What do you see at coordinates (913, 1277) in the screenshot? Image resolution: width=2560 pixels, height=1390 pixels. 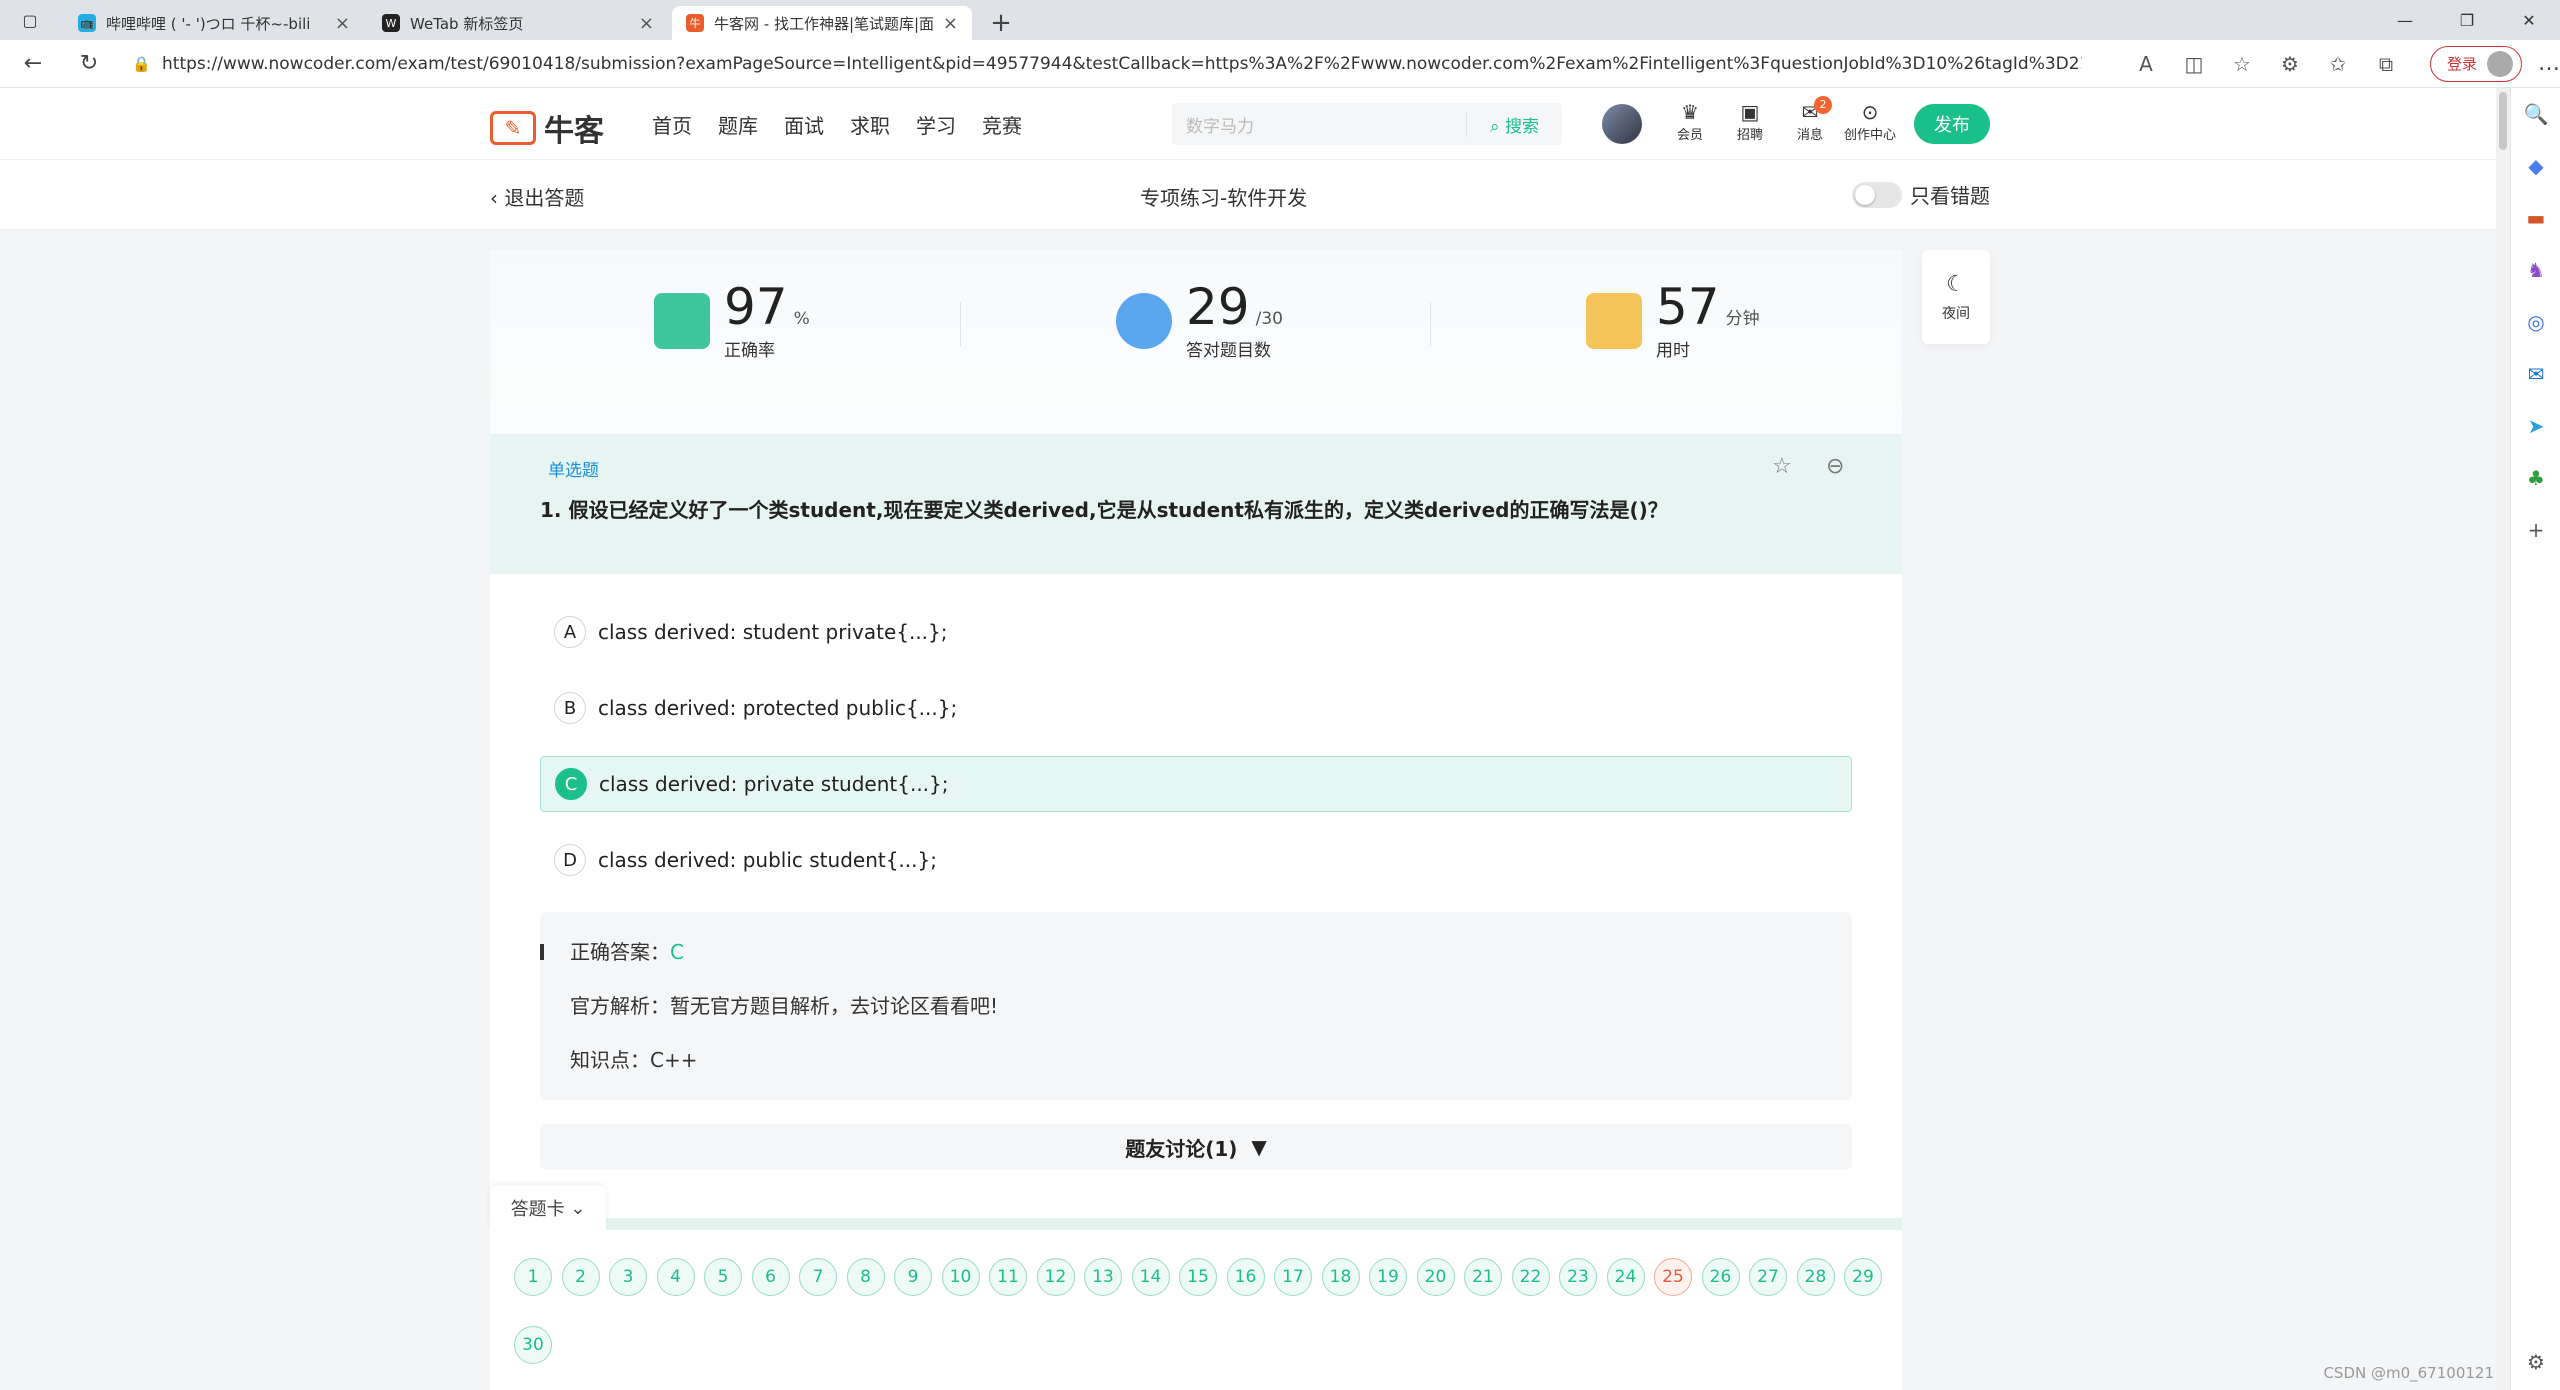 I see `question-number: 9` at bounding box center [913, 1277].